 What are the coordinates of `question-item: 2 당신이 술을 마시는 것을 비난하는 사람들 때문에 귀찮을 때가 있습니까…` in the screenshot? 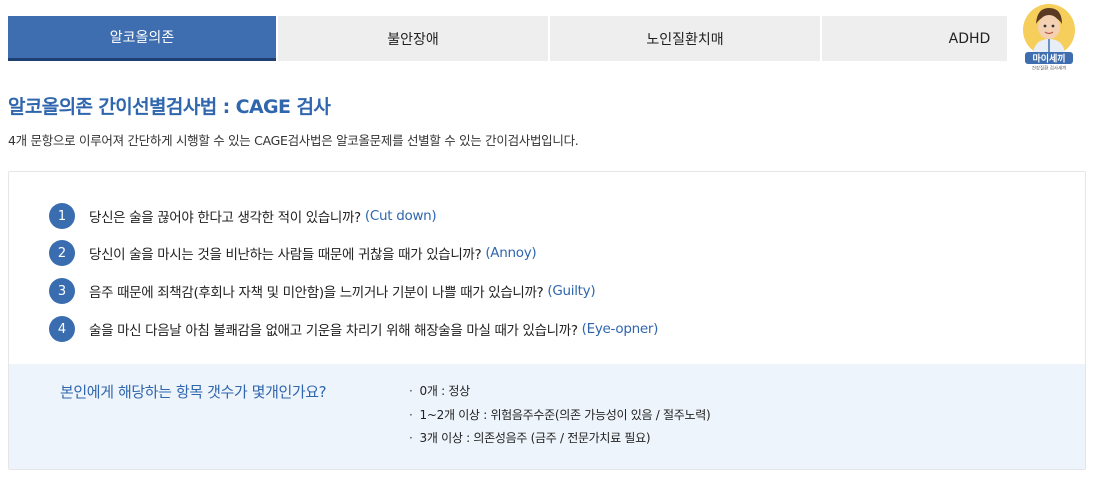 It's located at (293, 253).